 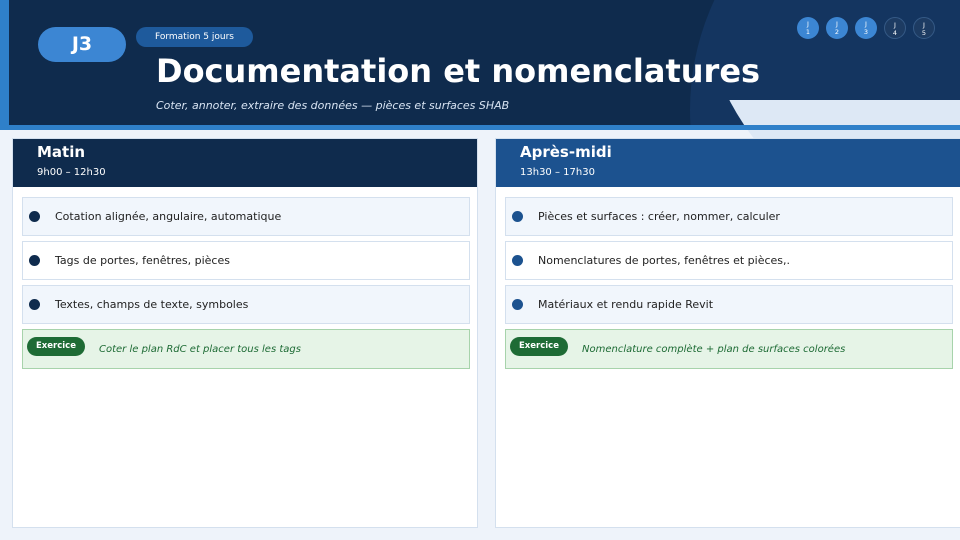 I want to click on day-badge: J3, so click(x=82, y=44).